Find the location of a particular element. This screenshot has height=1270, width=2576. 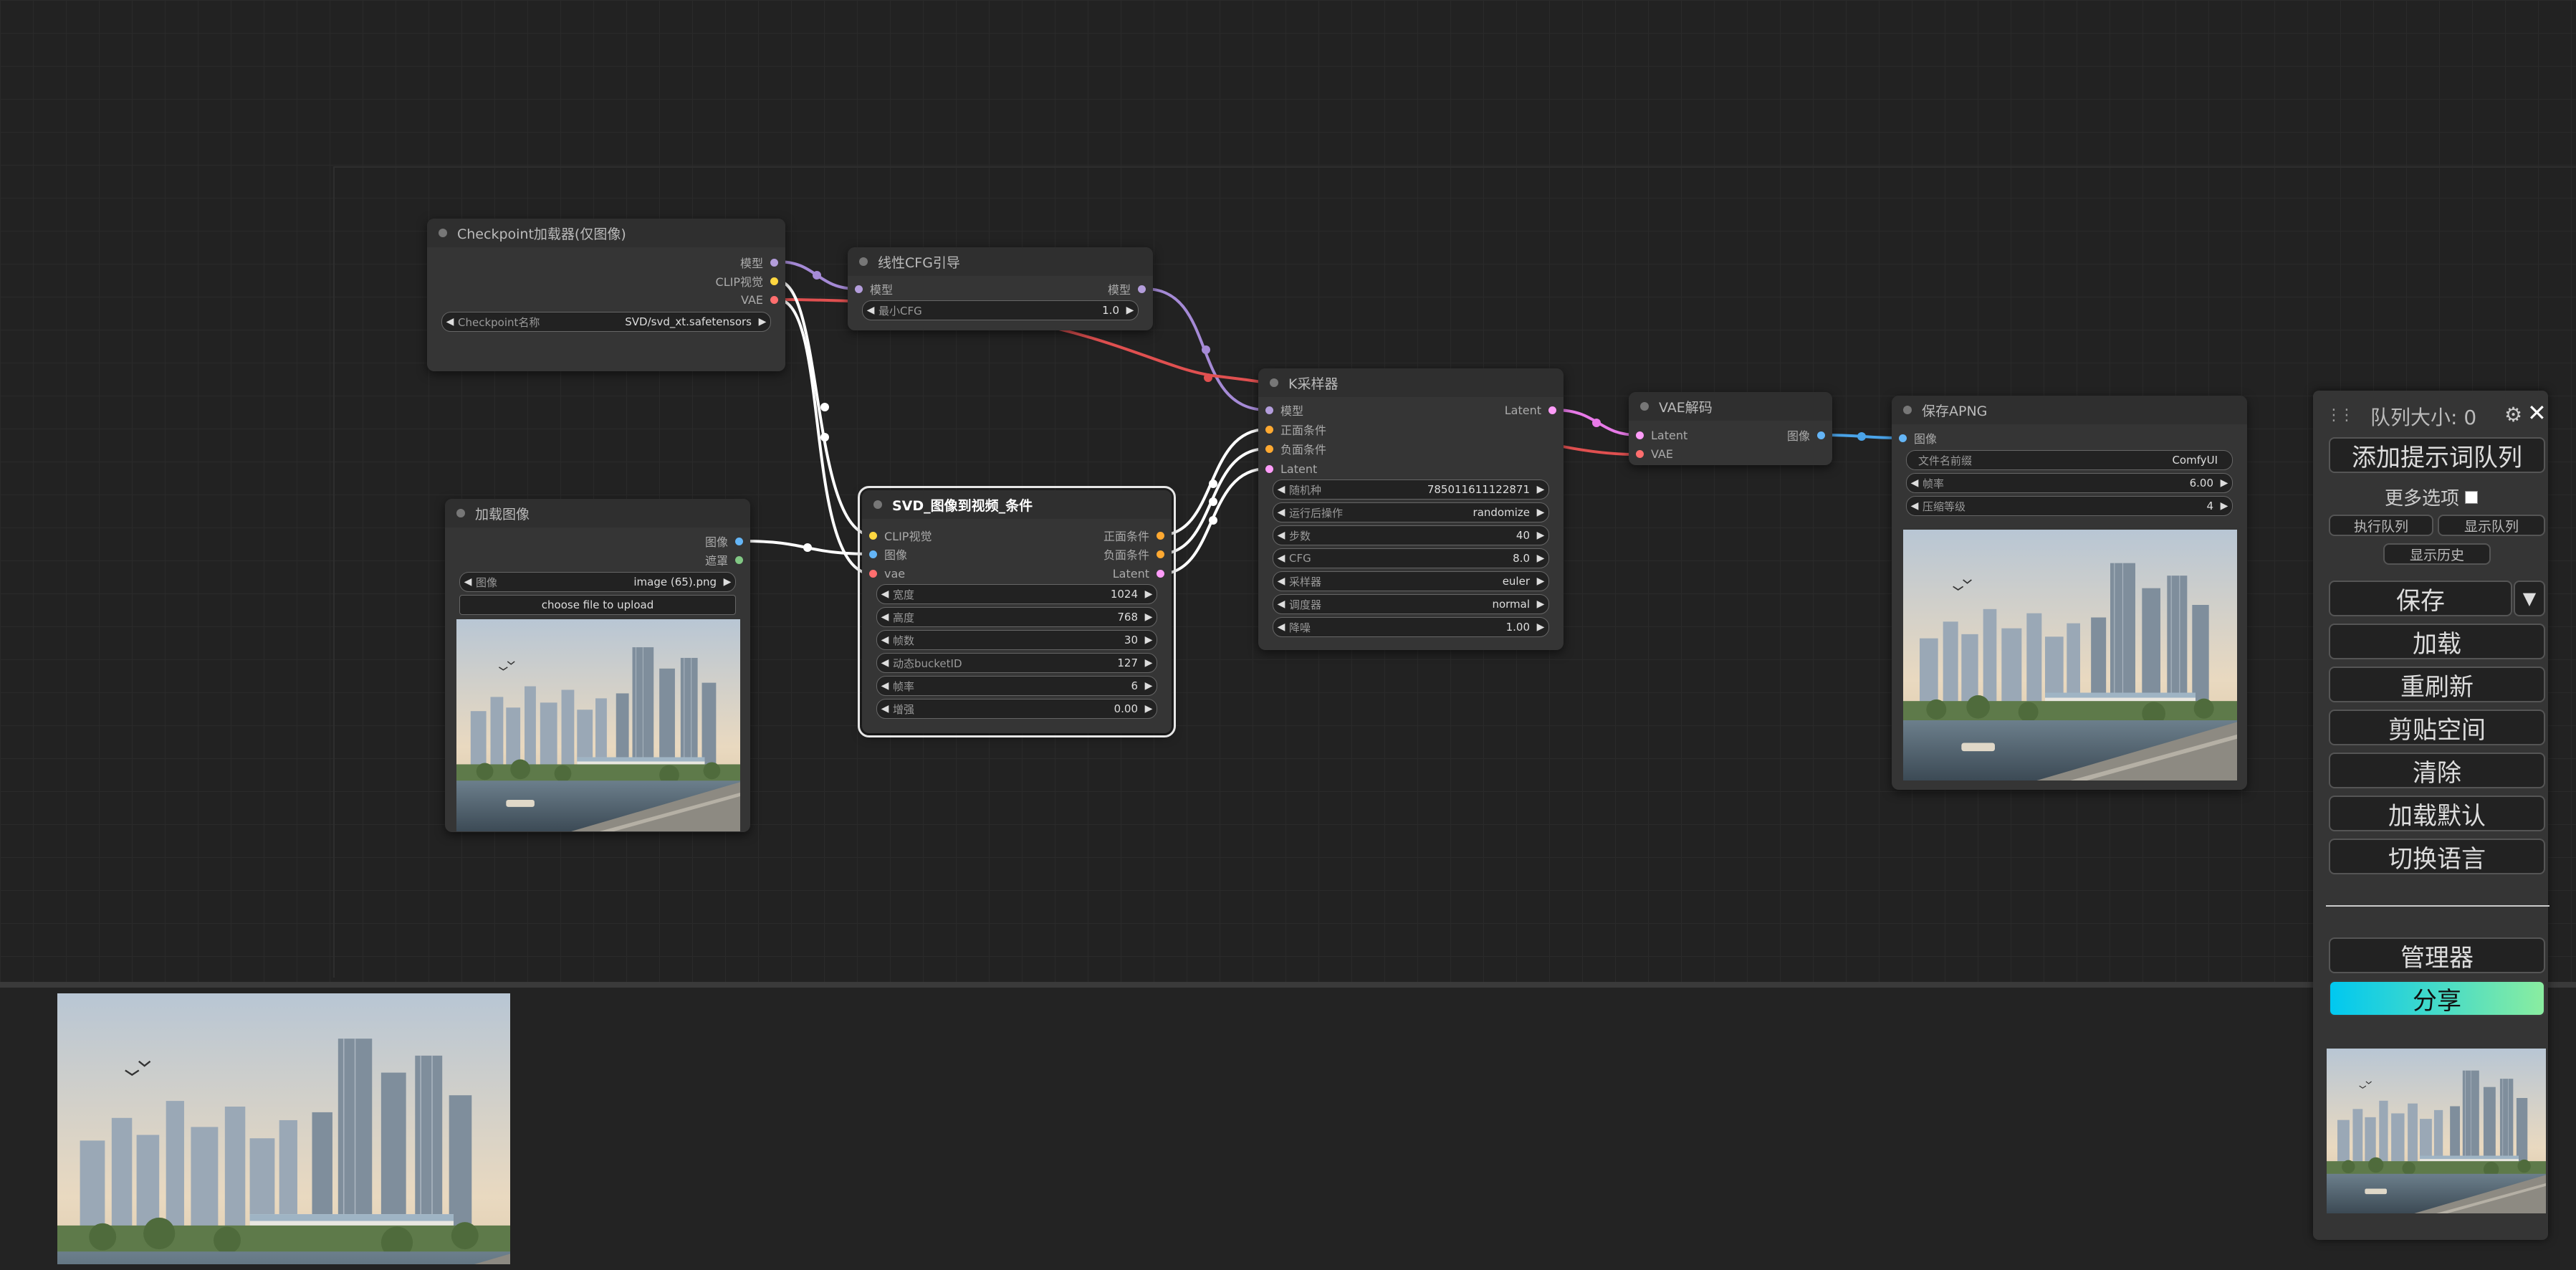

output-mask: 遮罩 is located at coordinates (727, 560).